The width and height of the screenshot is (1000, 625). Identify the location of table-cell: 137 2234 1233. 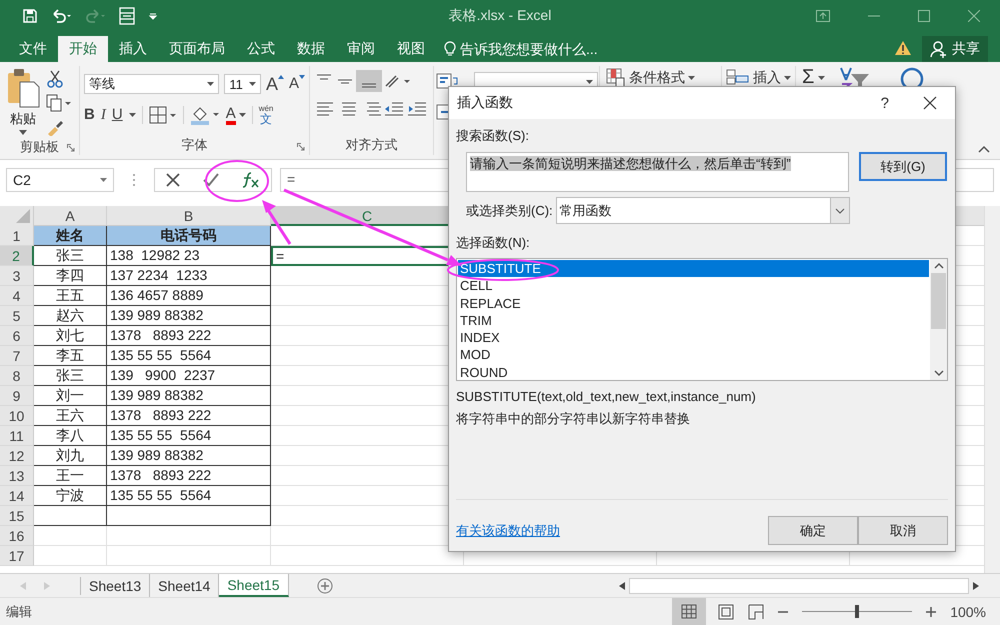
(189, 276).